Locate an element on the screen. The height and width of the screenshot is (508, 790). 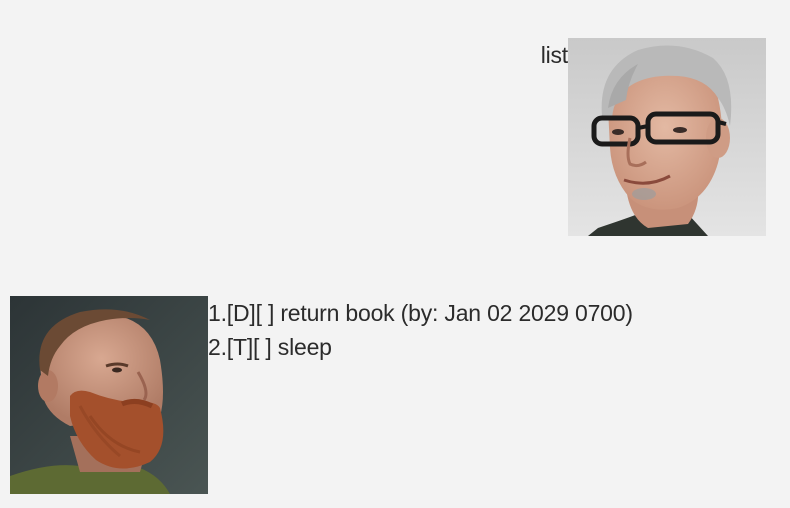
task-line-2: 2.[T][ ] sleep is located at coordinates (270, 347).